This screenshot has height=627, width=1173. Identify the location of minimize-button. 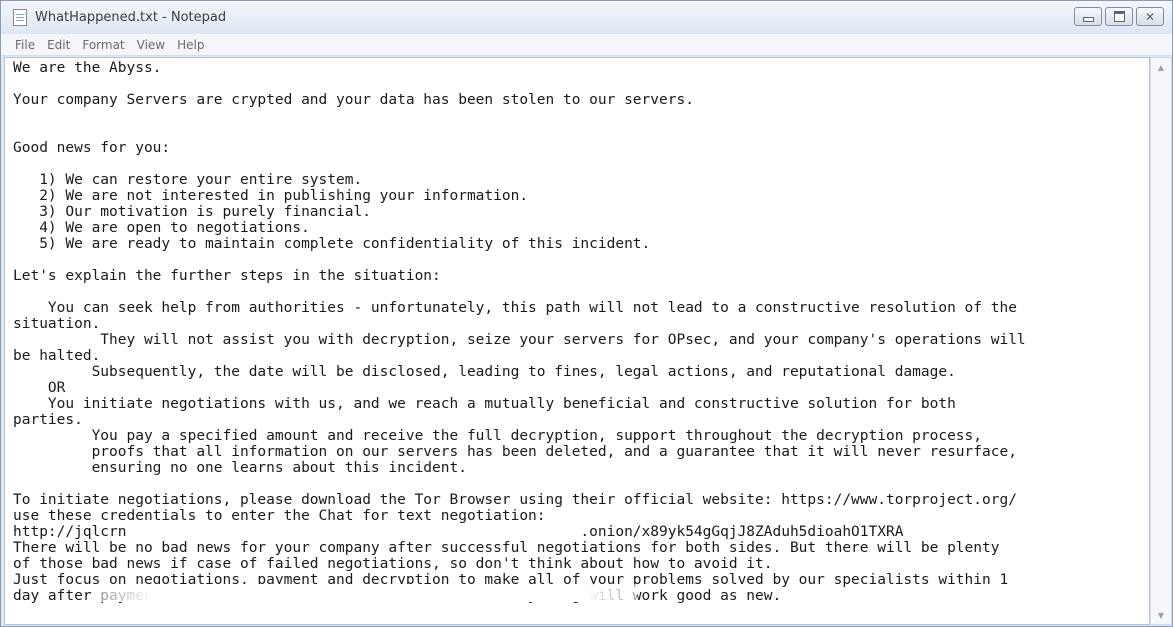
(1088, 16).